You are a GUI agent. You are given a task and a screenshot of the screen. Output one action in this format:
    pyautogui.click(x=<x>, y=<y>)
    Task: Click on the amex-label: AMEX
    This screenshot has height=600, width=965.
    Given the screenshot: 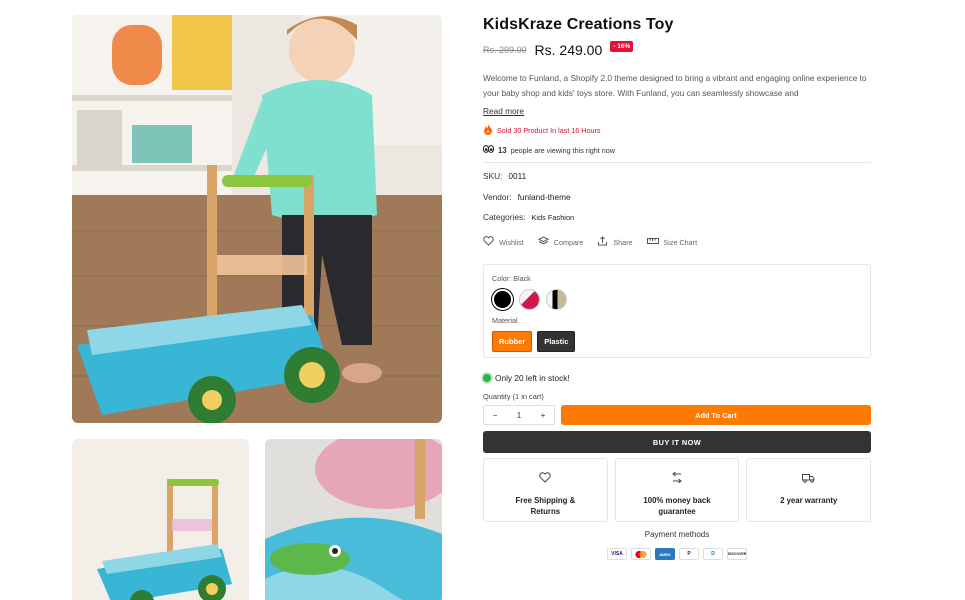 What is the action you would take?
    pyautogui.click(x=665, y=554)
    